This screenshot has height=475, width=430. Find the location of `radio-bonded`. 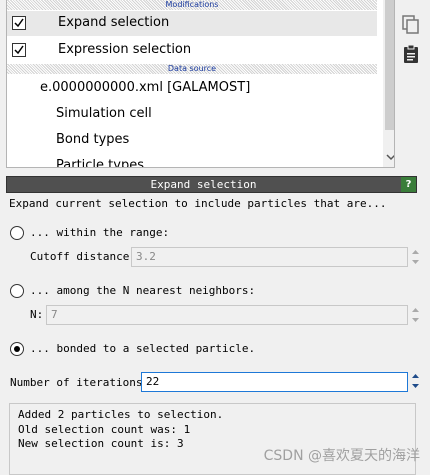

radio-bonded is located at coordinates (17, 349).